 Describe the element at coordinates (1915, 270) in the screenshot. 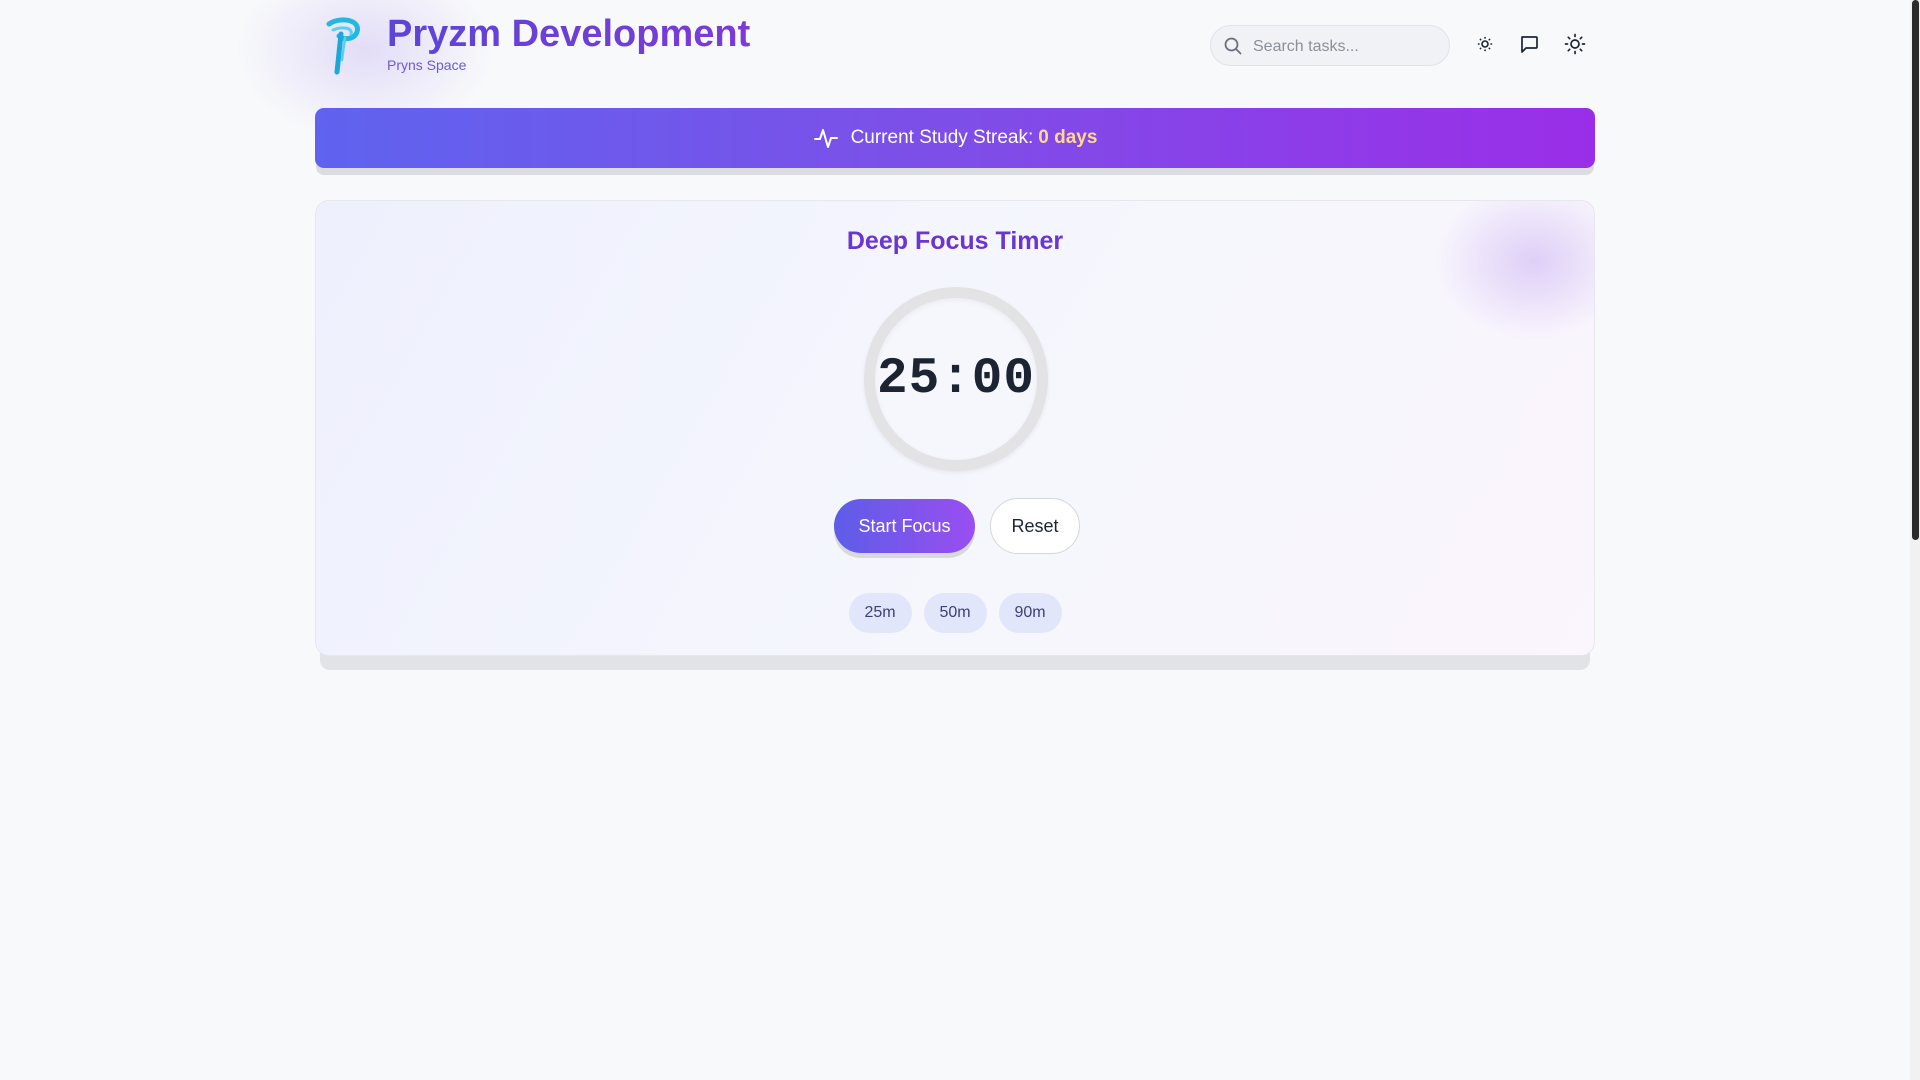

I see `scrollbar-thumb` at that location.